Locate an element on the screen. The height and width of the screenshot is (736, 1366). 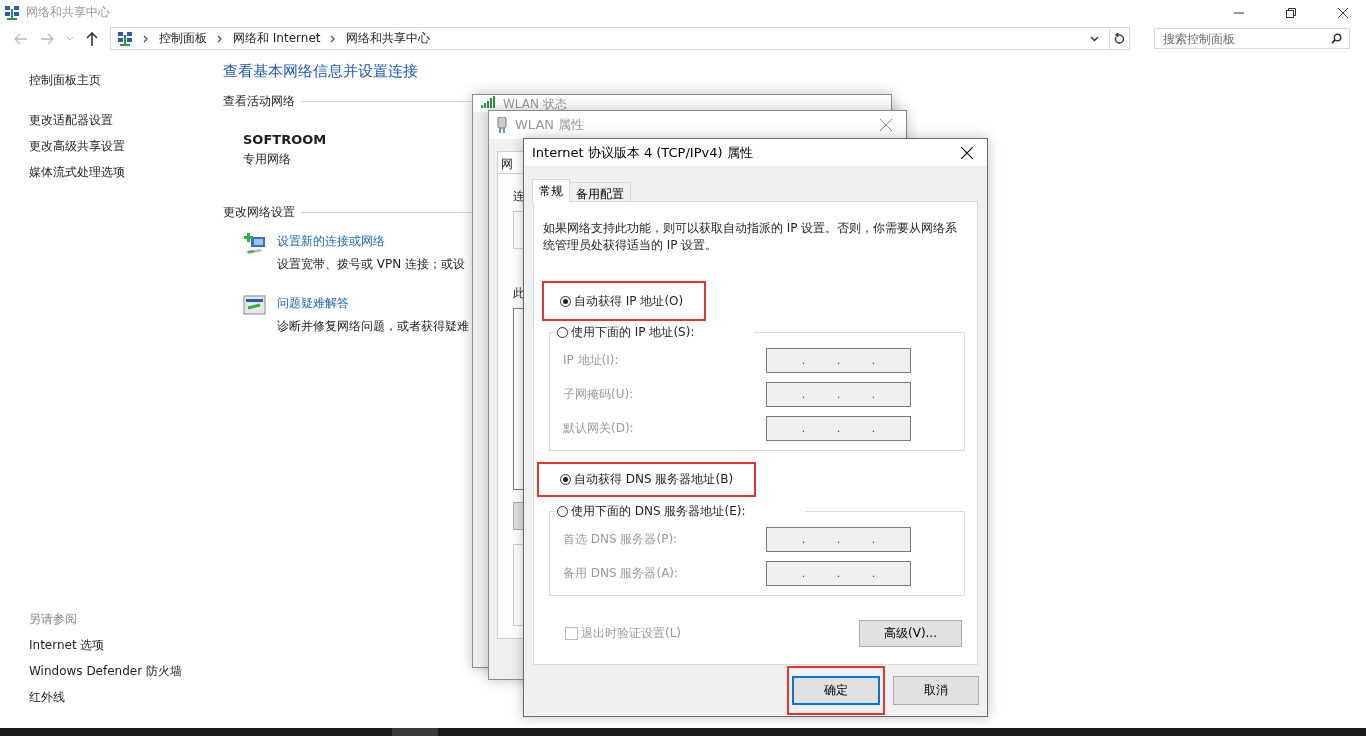
window-title: WLAN 属性 is located at coordinates (550, 125).